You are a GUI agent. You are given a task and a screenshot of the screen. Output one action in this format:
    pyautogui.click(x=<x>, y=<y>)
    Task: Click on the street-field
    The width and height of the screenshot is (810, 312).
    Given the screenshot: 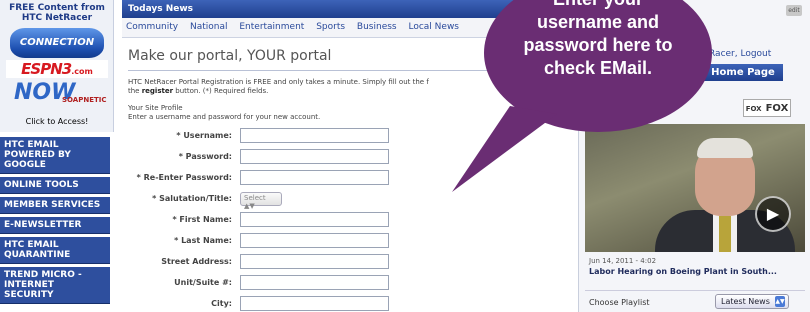 What is the action you would take?
    pyautogui.click(x=314, y=261)
    